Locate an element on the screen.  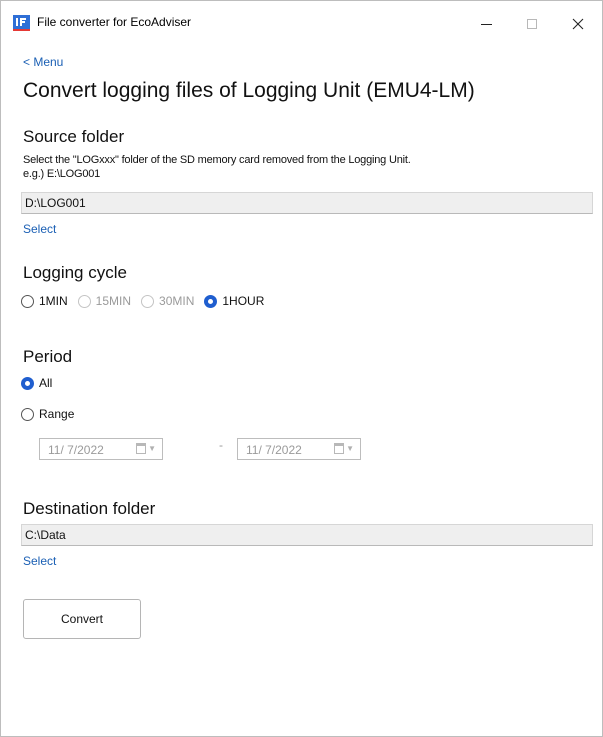
close-button is located at coordinates (578, 24).